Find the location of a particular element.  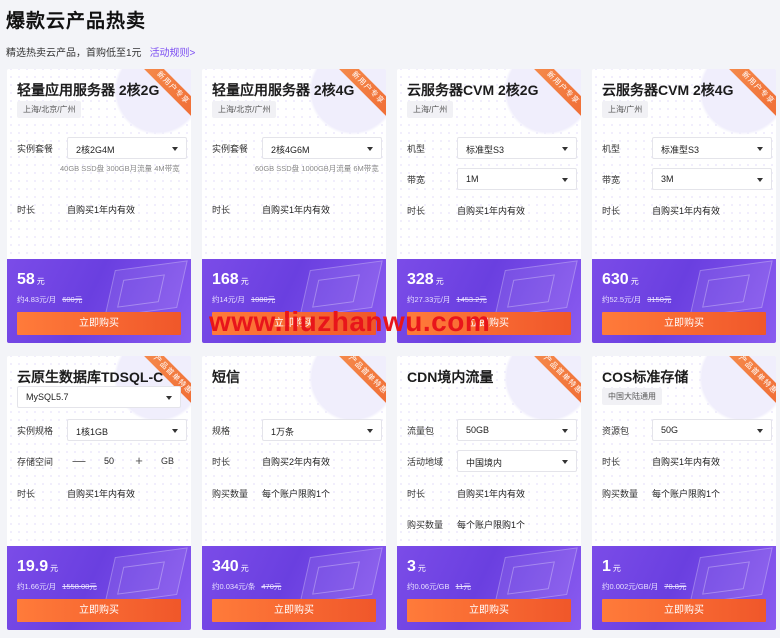

region-tag: 上海/广州 is located at coordinates (625, 109).